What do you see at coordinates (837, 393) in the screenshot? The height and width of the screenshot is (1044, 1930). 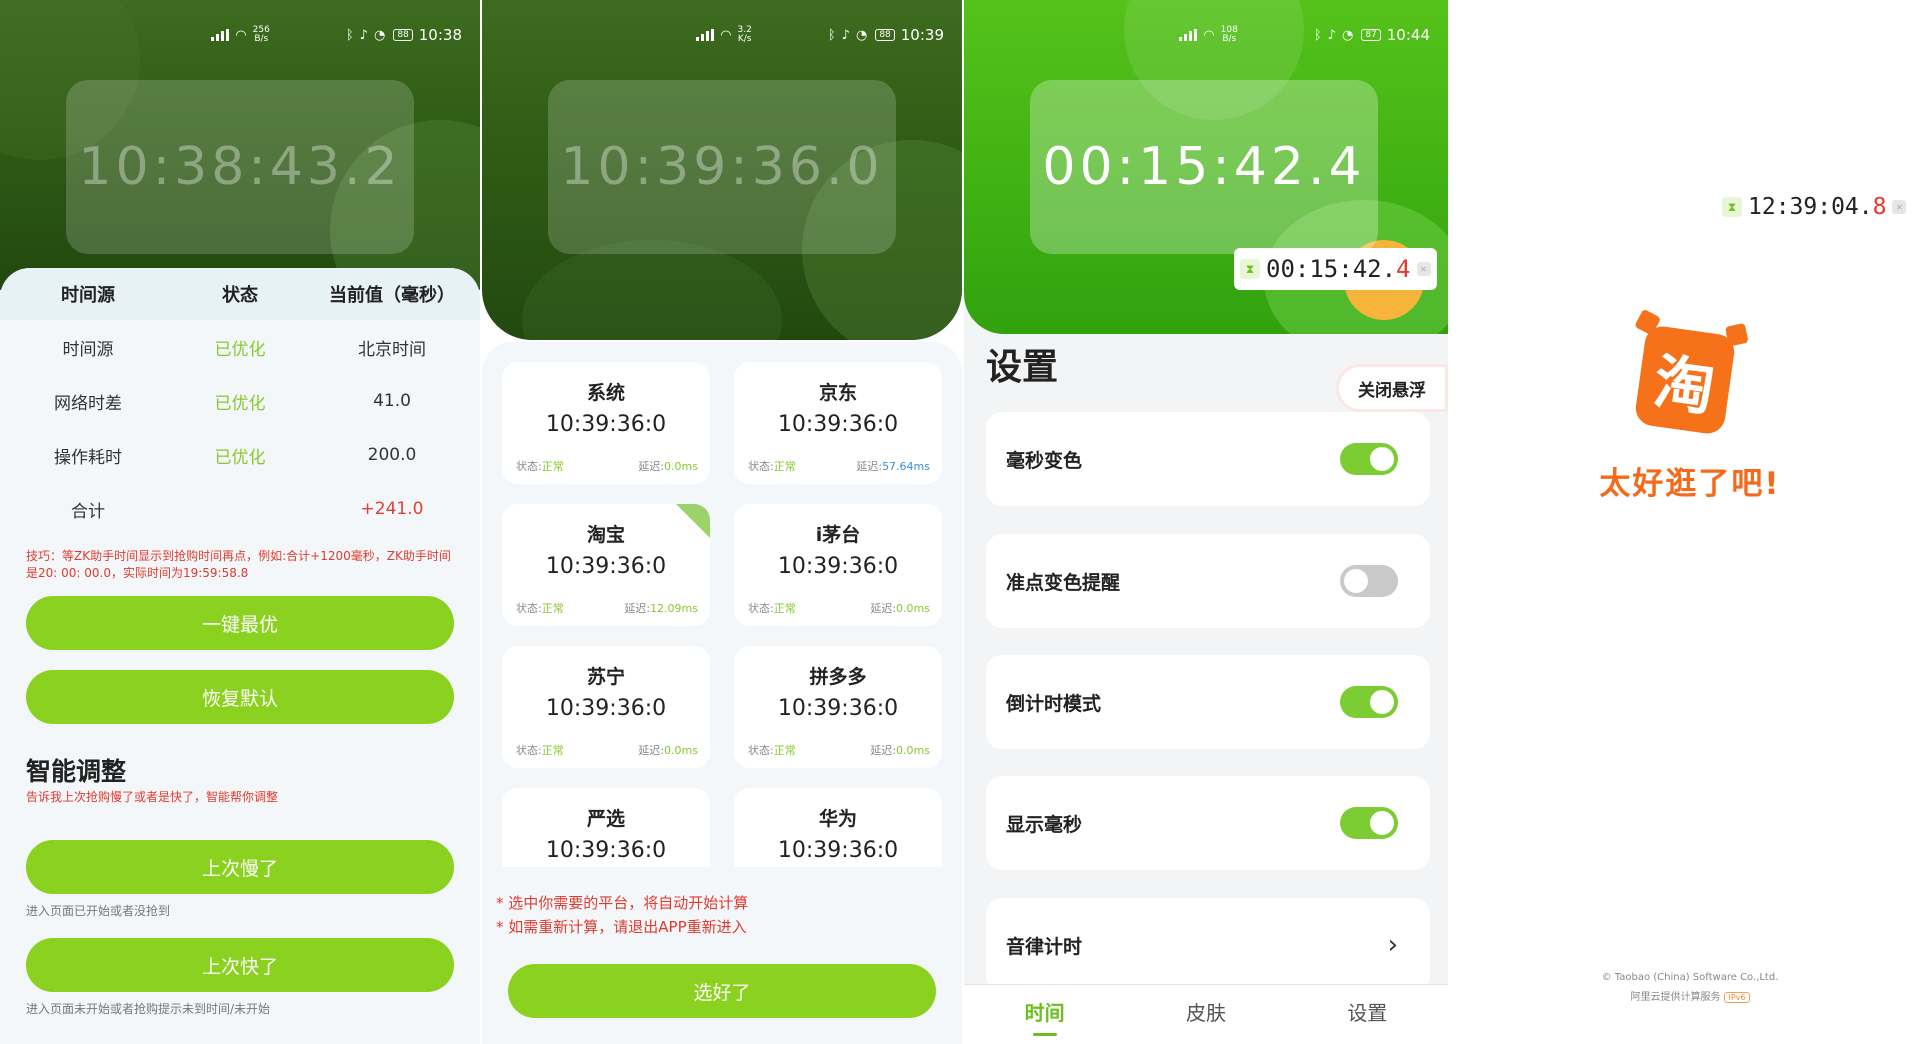 I see `platform-name: 京东` at bounding box center [837, 393].